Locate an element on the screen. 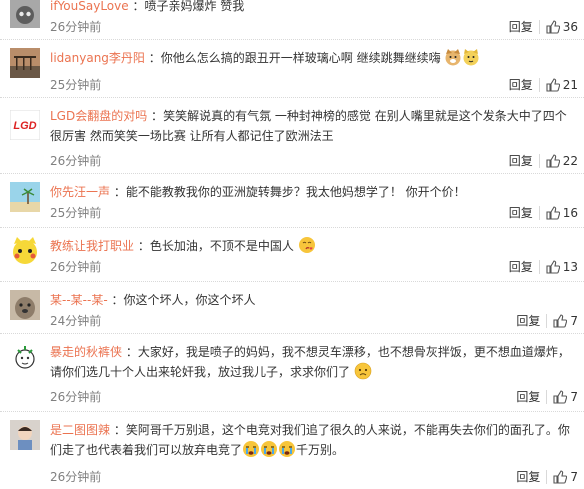 This screenshot has width=584, height=489. like-button: 13 is located at coordinates (562, 267).